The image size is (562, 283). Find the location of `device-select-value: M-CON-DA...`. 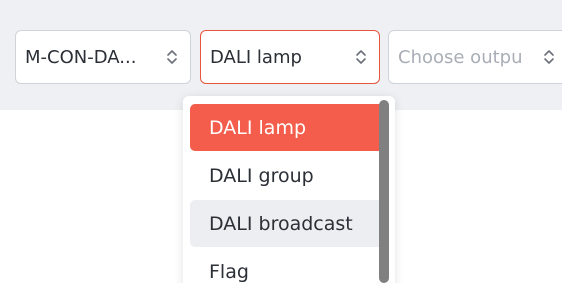

device-select-value: M-CON-DA... is located at coordinates (81, 57).